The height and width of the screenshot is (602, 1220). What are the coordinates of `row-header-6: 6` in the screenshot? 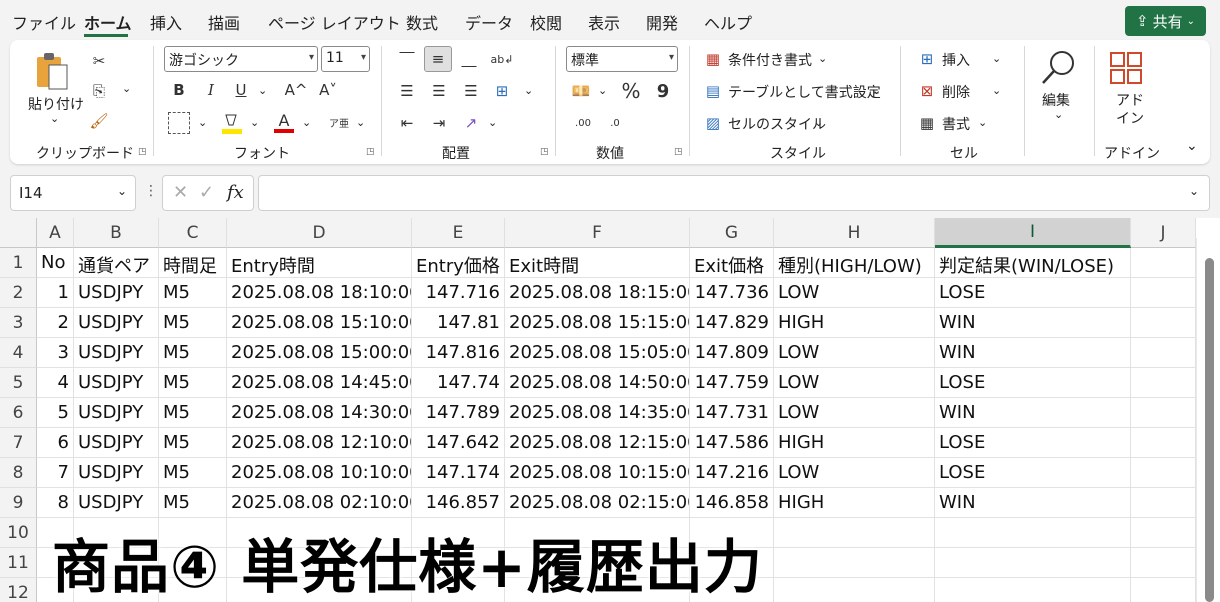 It's located at (18, 413).